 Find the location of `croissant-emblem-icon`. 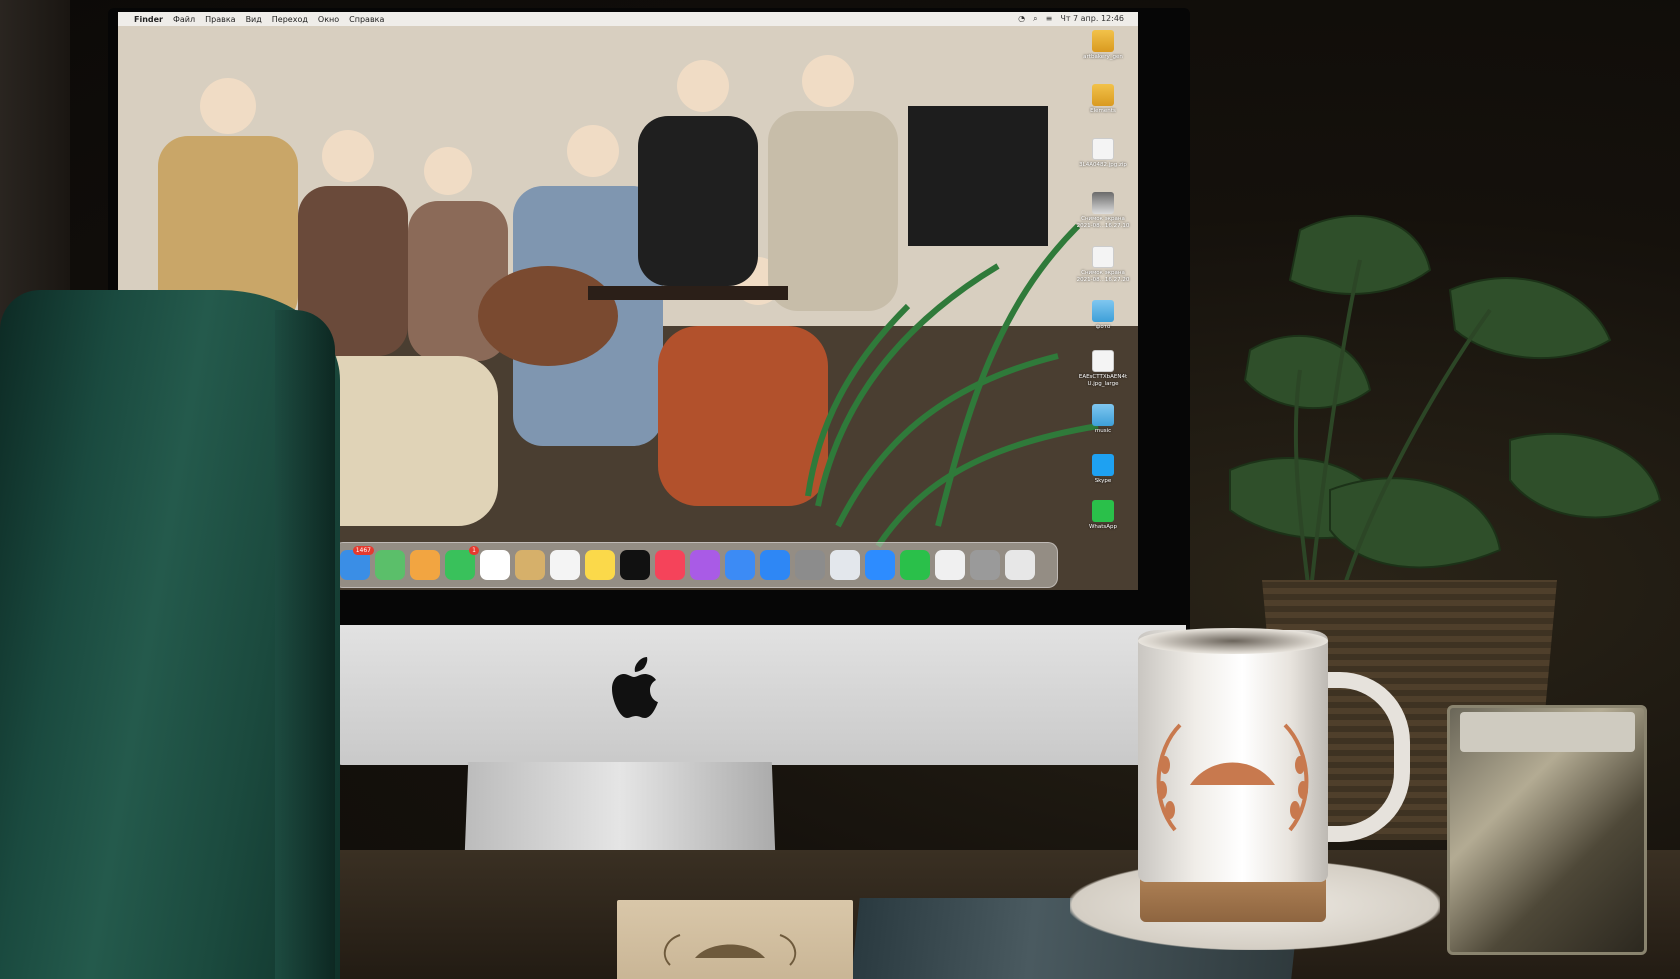

croissant-emblem-icon is located at coordinates (730, 950).